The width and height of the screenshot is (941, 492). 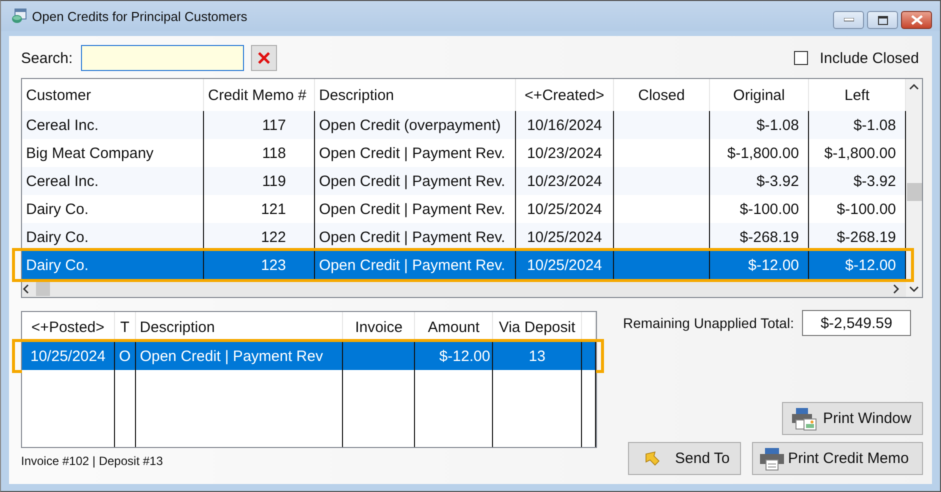 What do you see at coordinates (410, 125) in the screenshot?
I see `table-cell: Open Credit (overpayment)` at bounding box center [410, 125].